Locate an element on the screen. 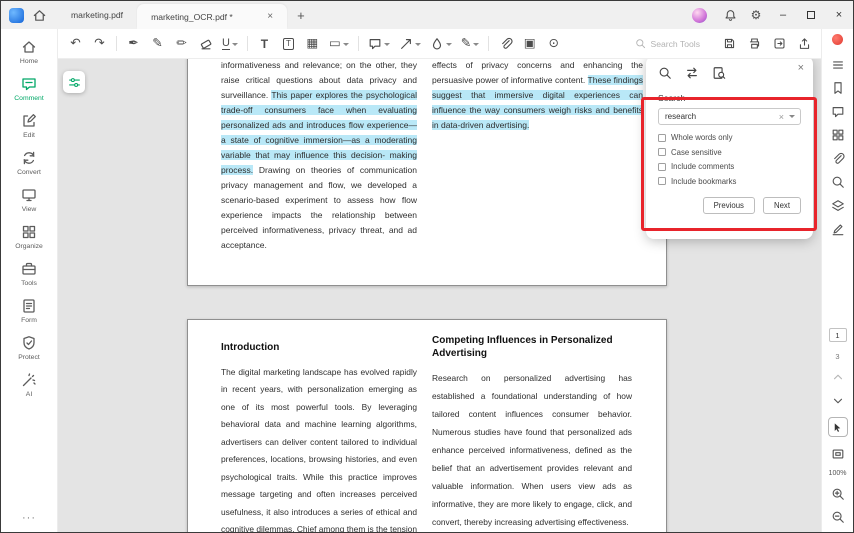 The width and height of the screenshot is (854, 533). display-settings-button is located at coordinates (74, 82).